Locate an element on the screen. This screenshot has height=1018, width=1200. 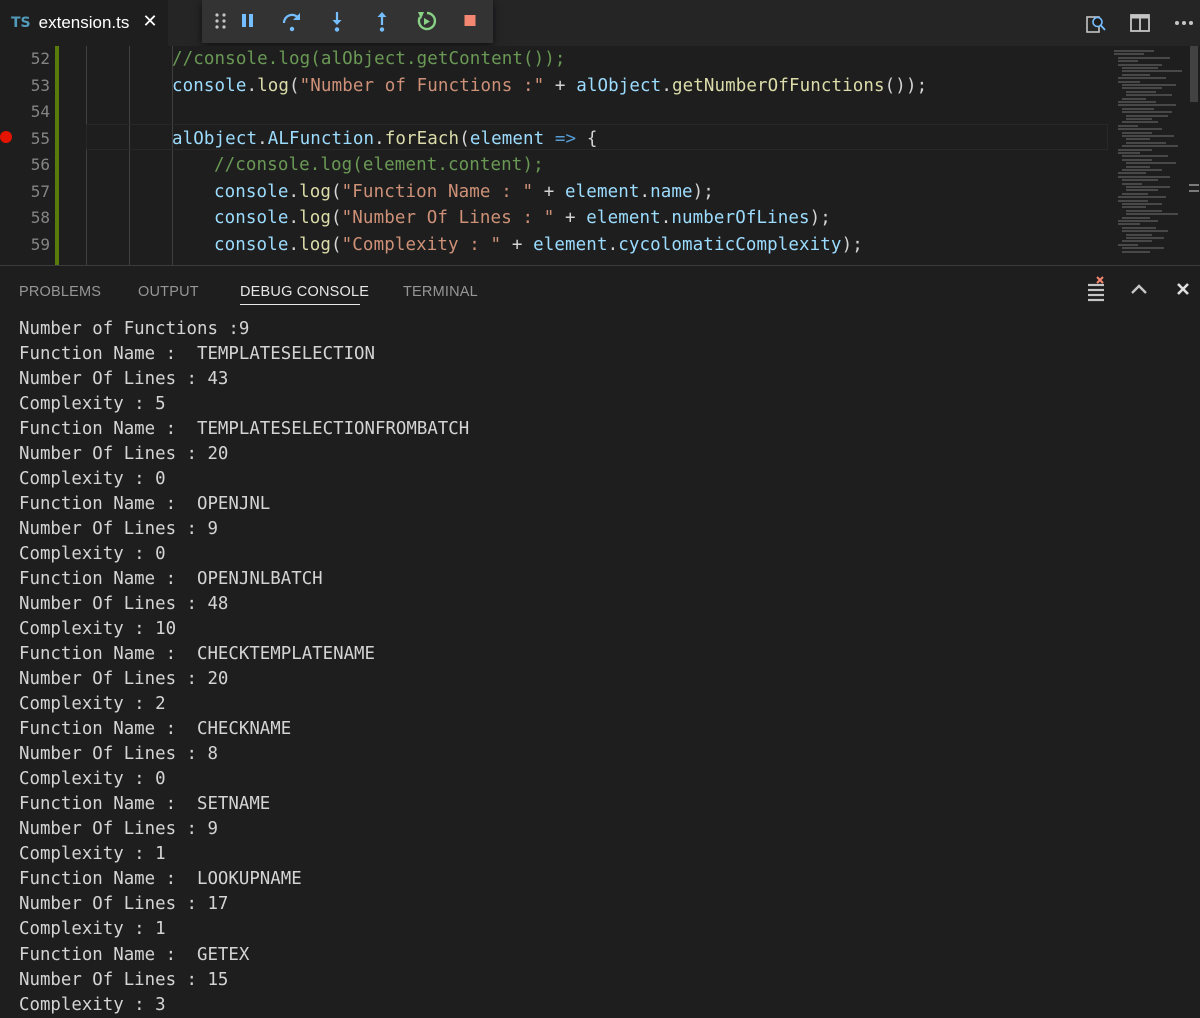
line-number: 55 is located at coordinates (25, 139).